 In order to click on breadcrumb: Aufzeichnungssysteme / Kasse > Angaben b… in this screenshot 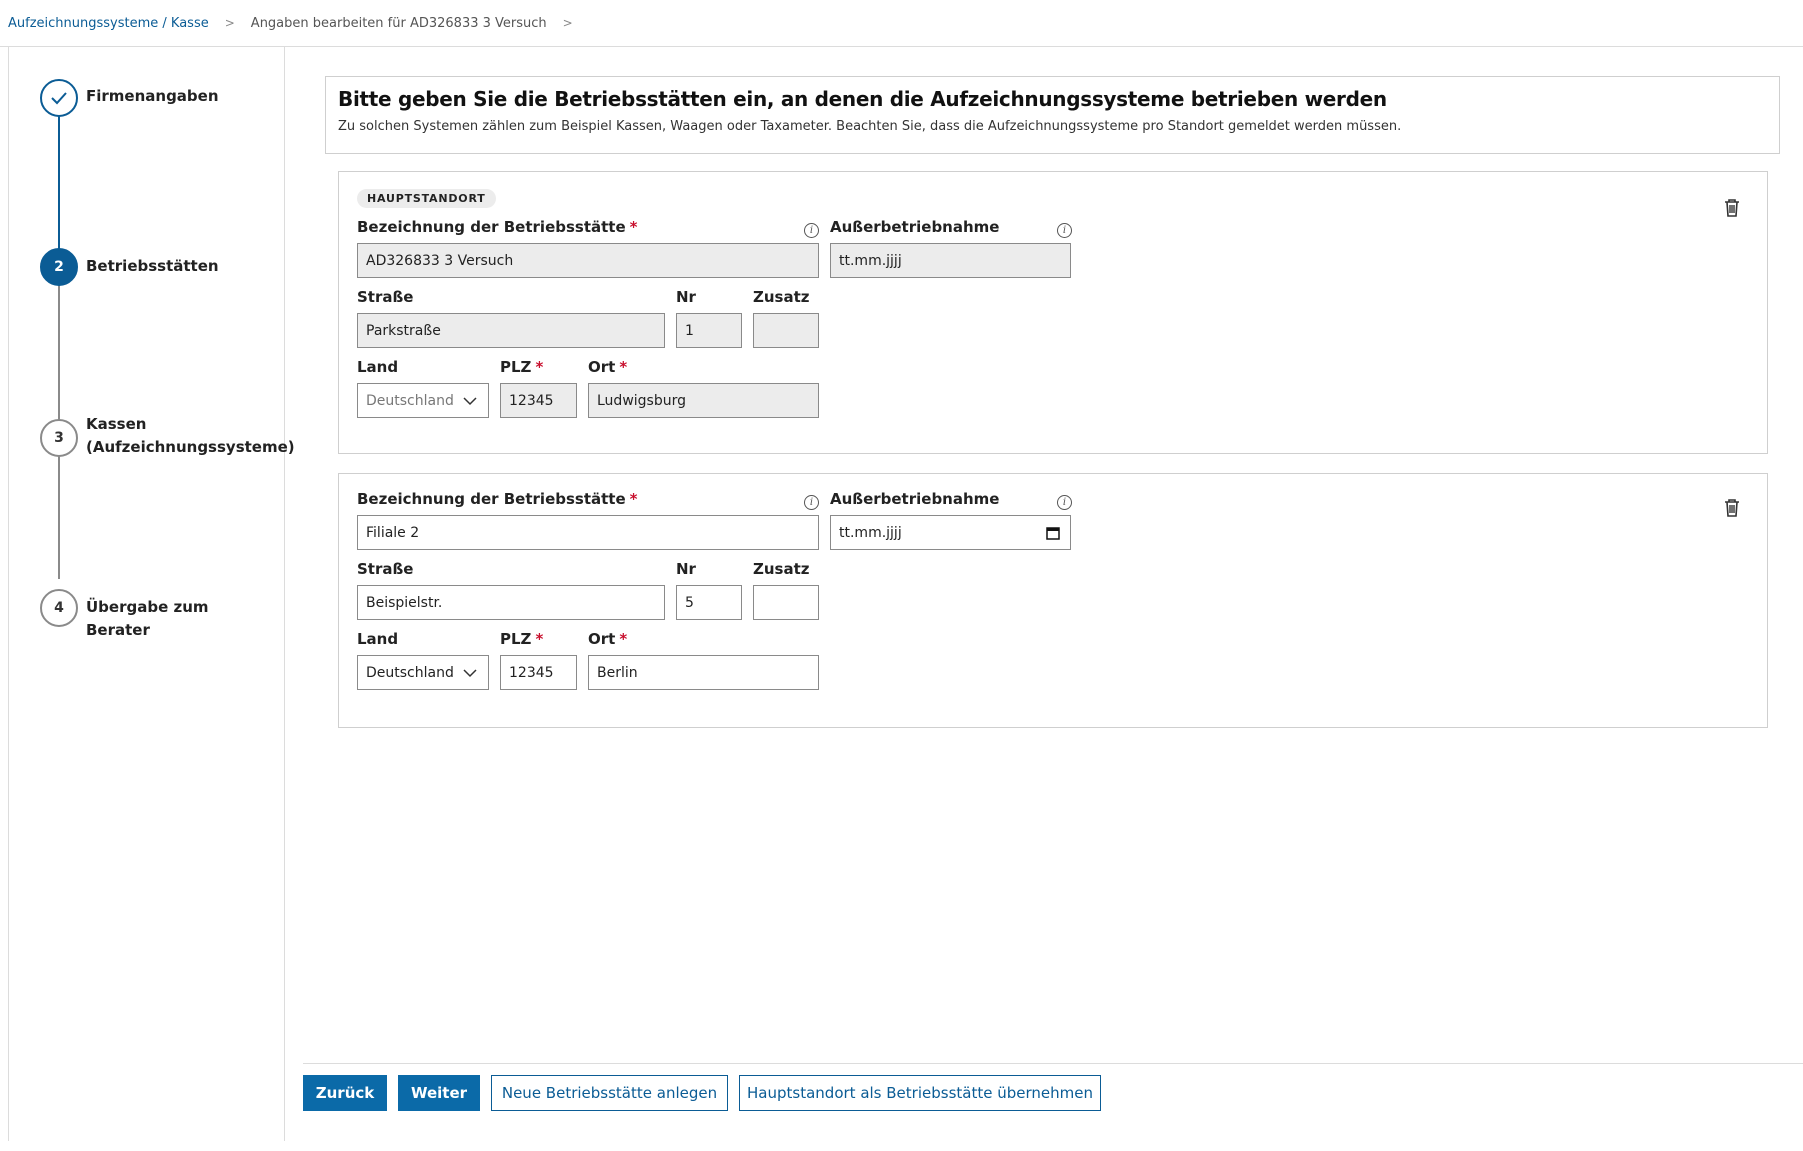, I will do `click(901, 23)`.